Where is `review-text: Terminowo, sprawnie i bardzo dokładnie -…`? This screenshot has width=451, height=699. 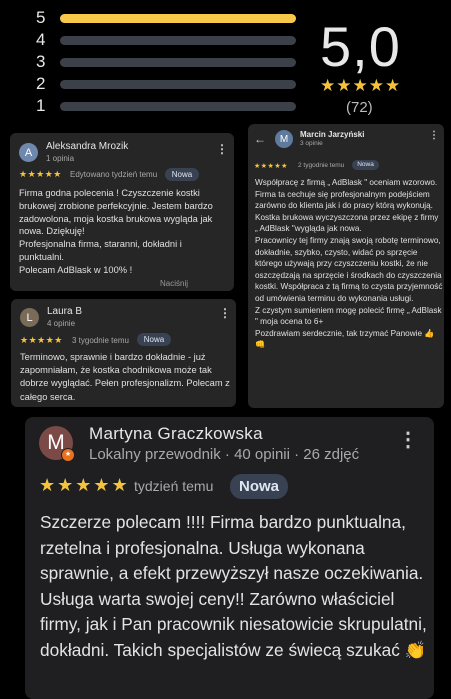 review-text: Terminowo, sprawnie i bardzo dokładnie -… is located at coordinates (125, 377).